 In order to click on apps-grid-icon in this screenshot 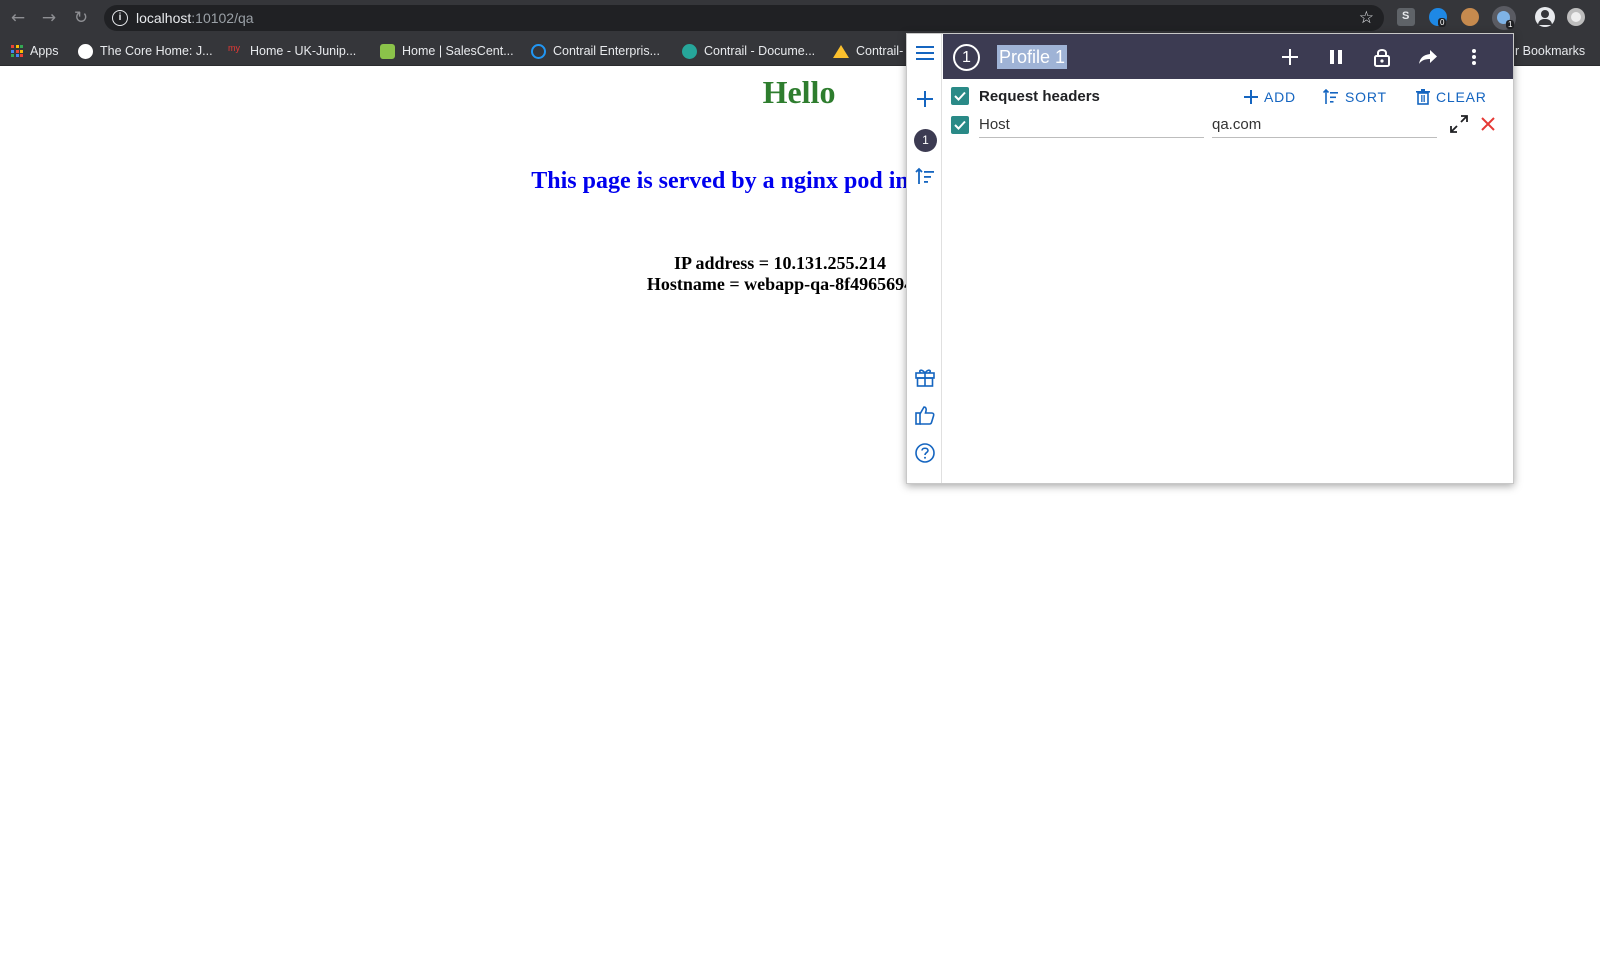, I will do `click(17, 51)`.